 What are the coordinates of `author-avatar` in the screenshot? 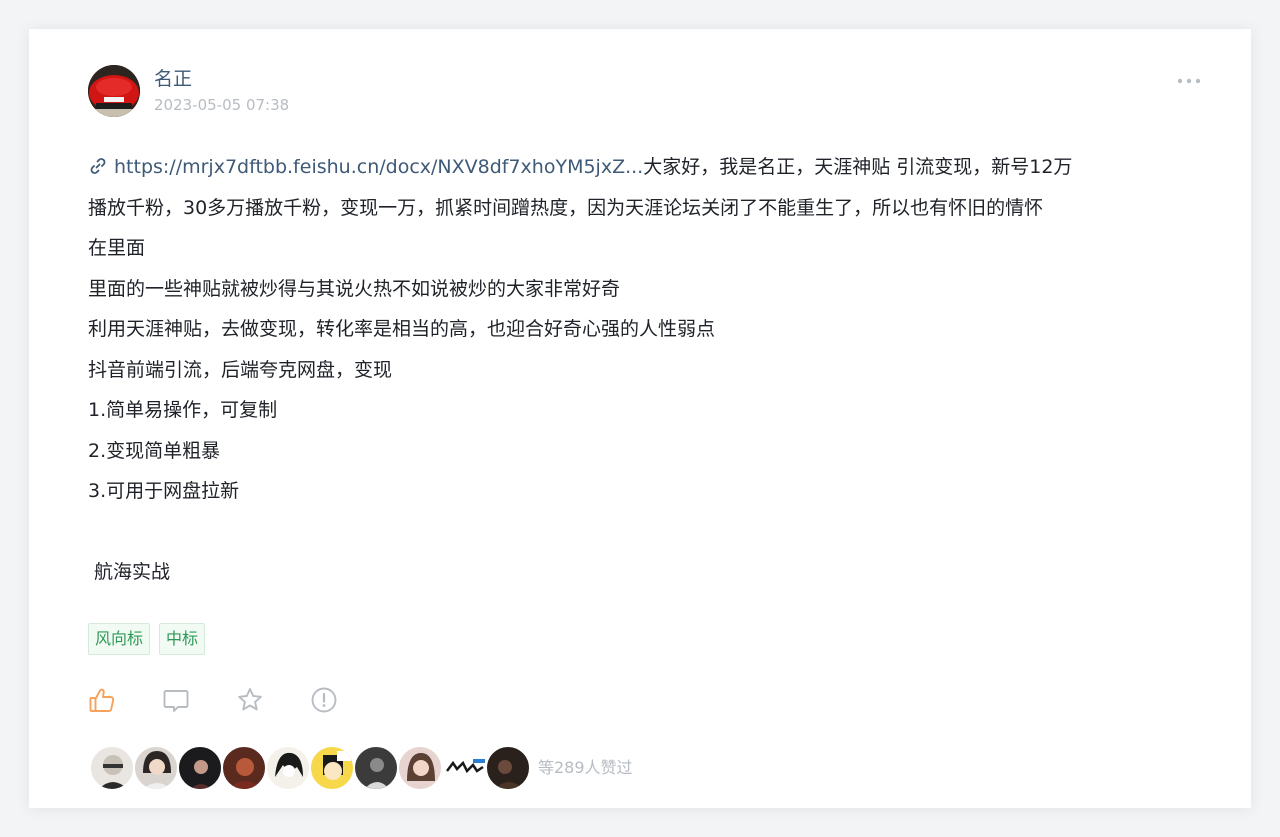 It's located at (114, 91).